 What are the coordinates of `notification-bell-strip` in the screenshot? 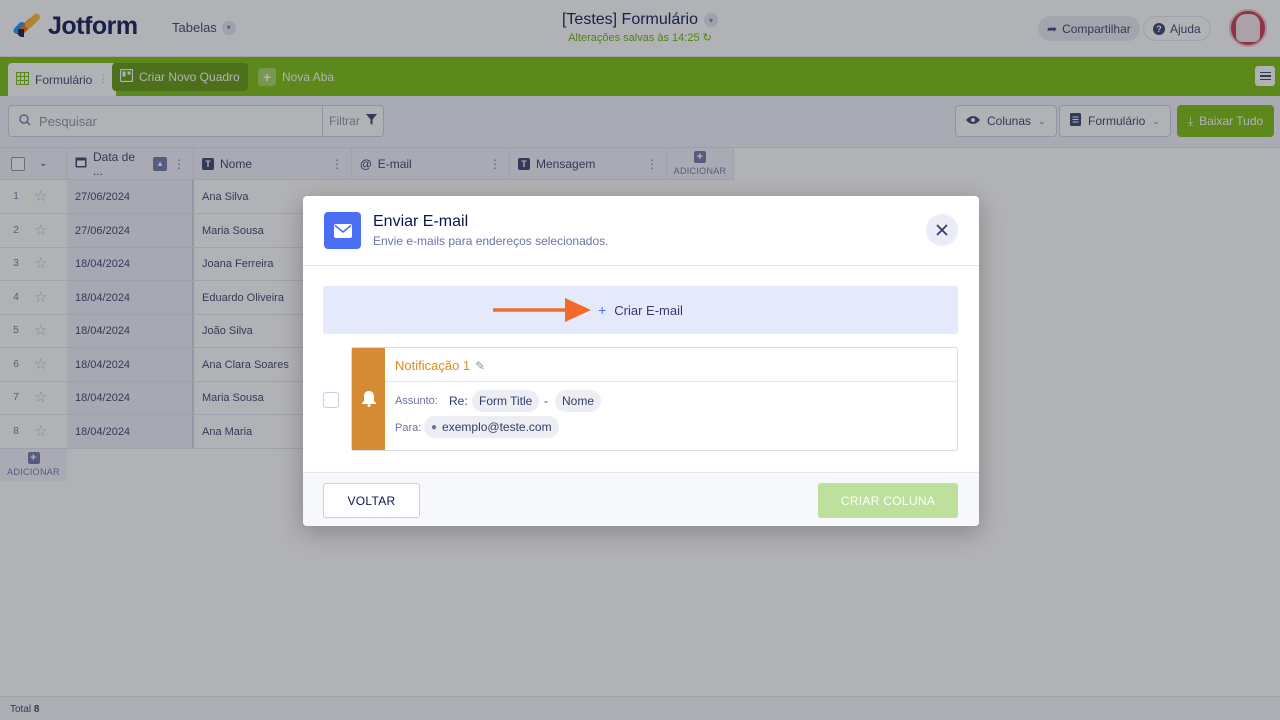 It's located at (368, 399).